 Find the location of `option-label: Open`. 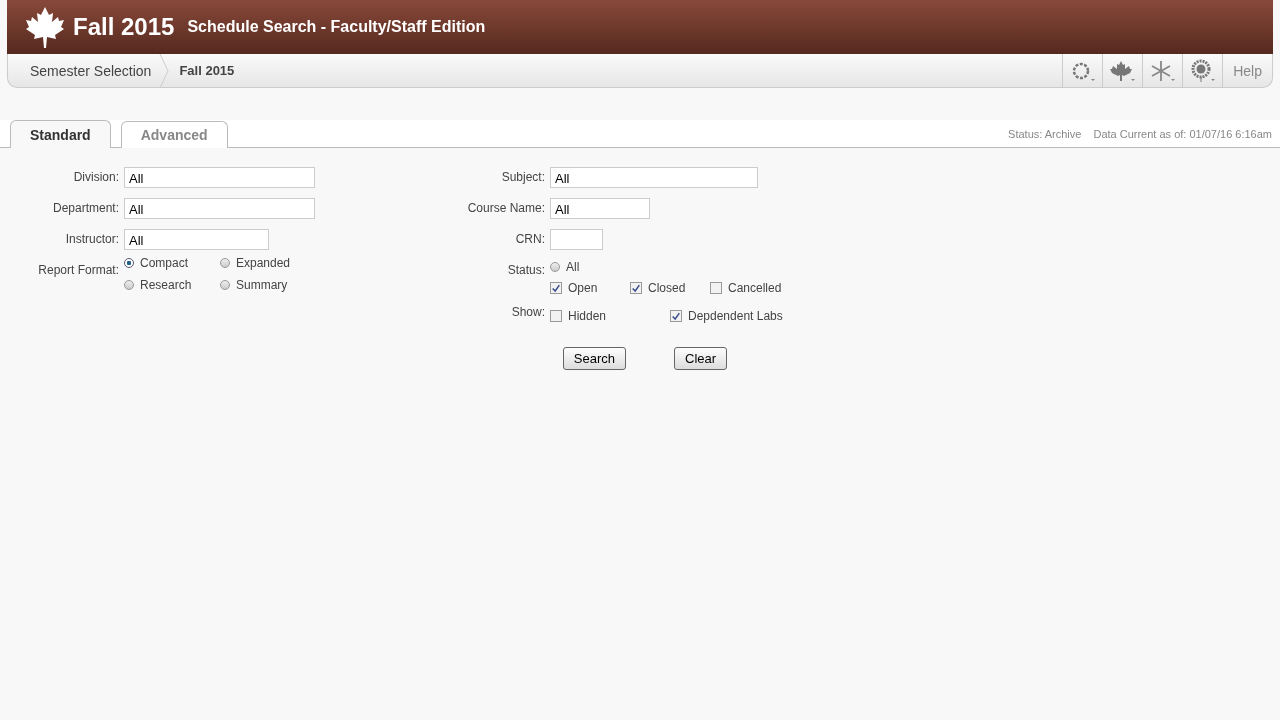

option-label: Open is located at coordinates (583, 288).